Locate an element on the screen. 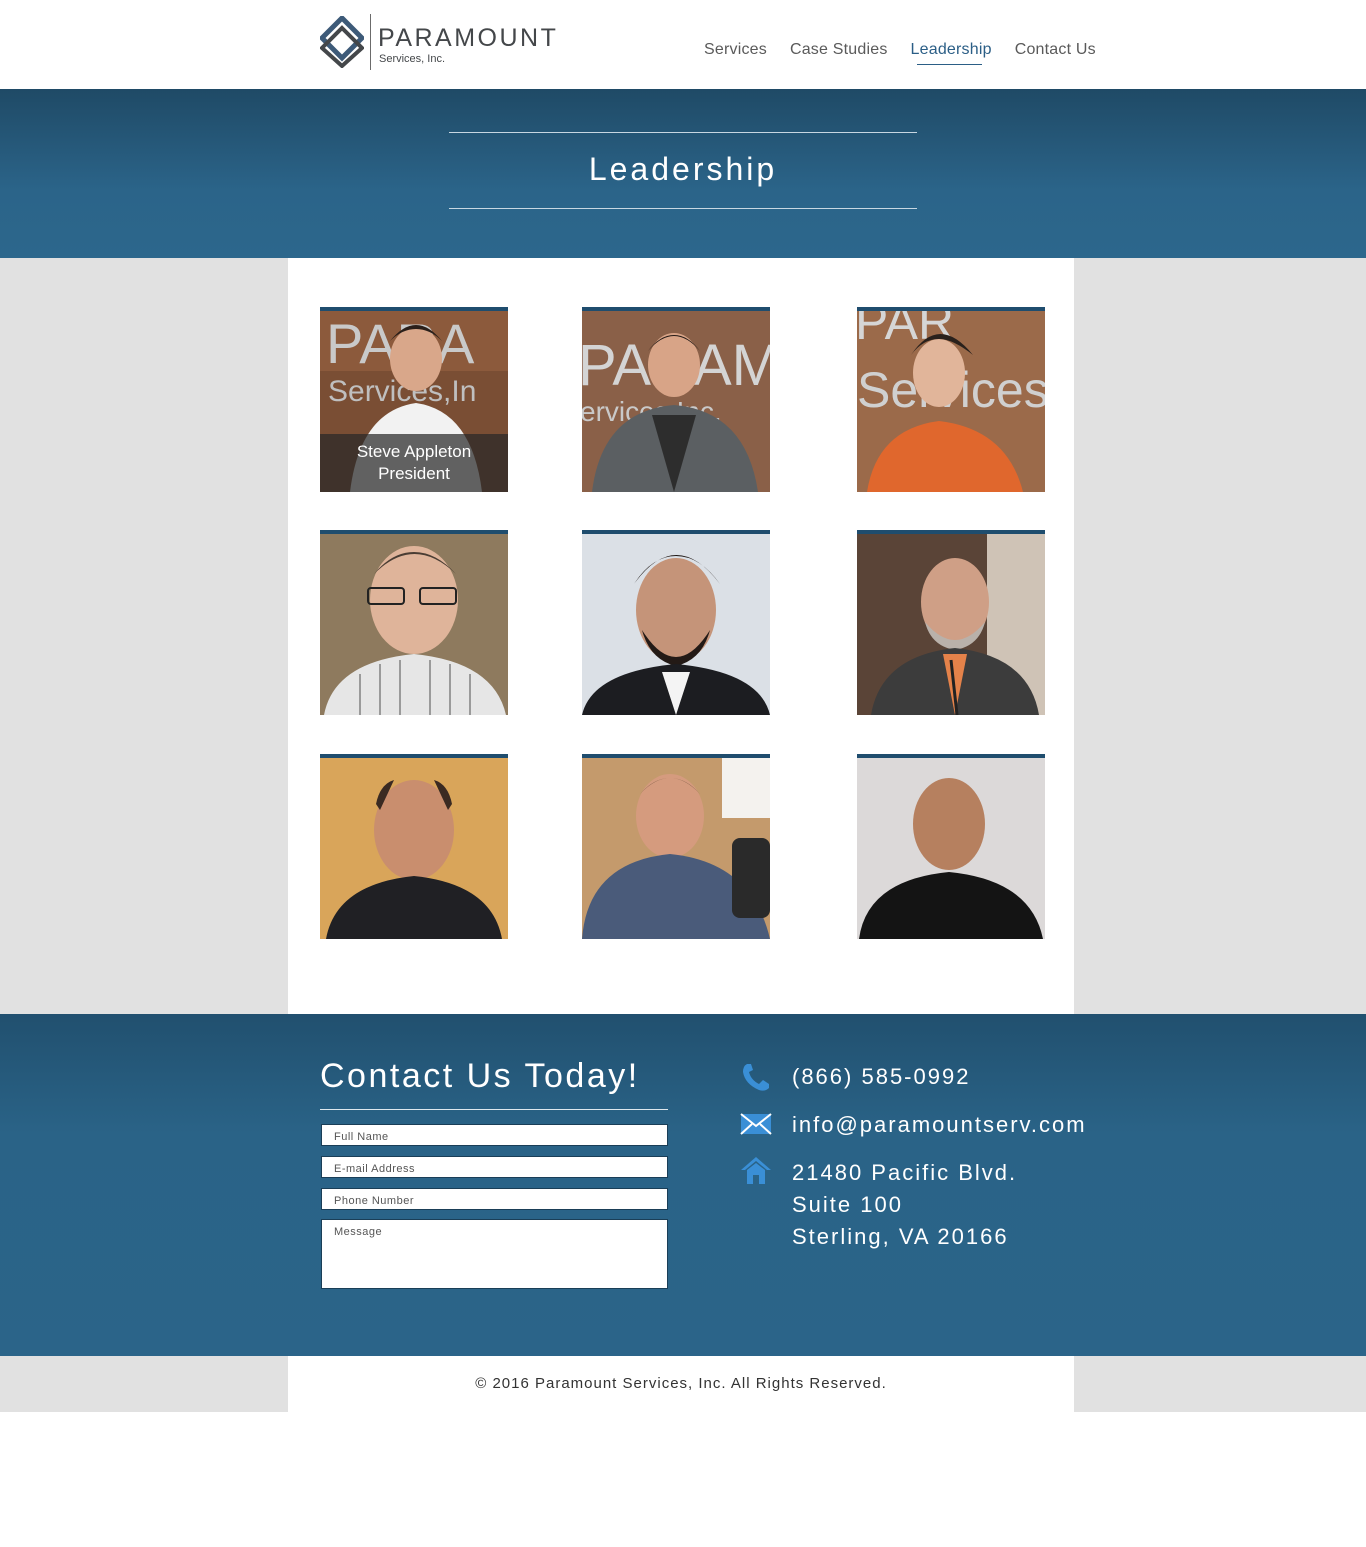  team-photo: PAR Services is located at coordinates (951, 401).